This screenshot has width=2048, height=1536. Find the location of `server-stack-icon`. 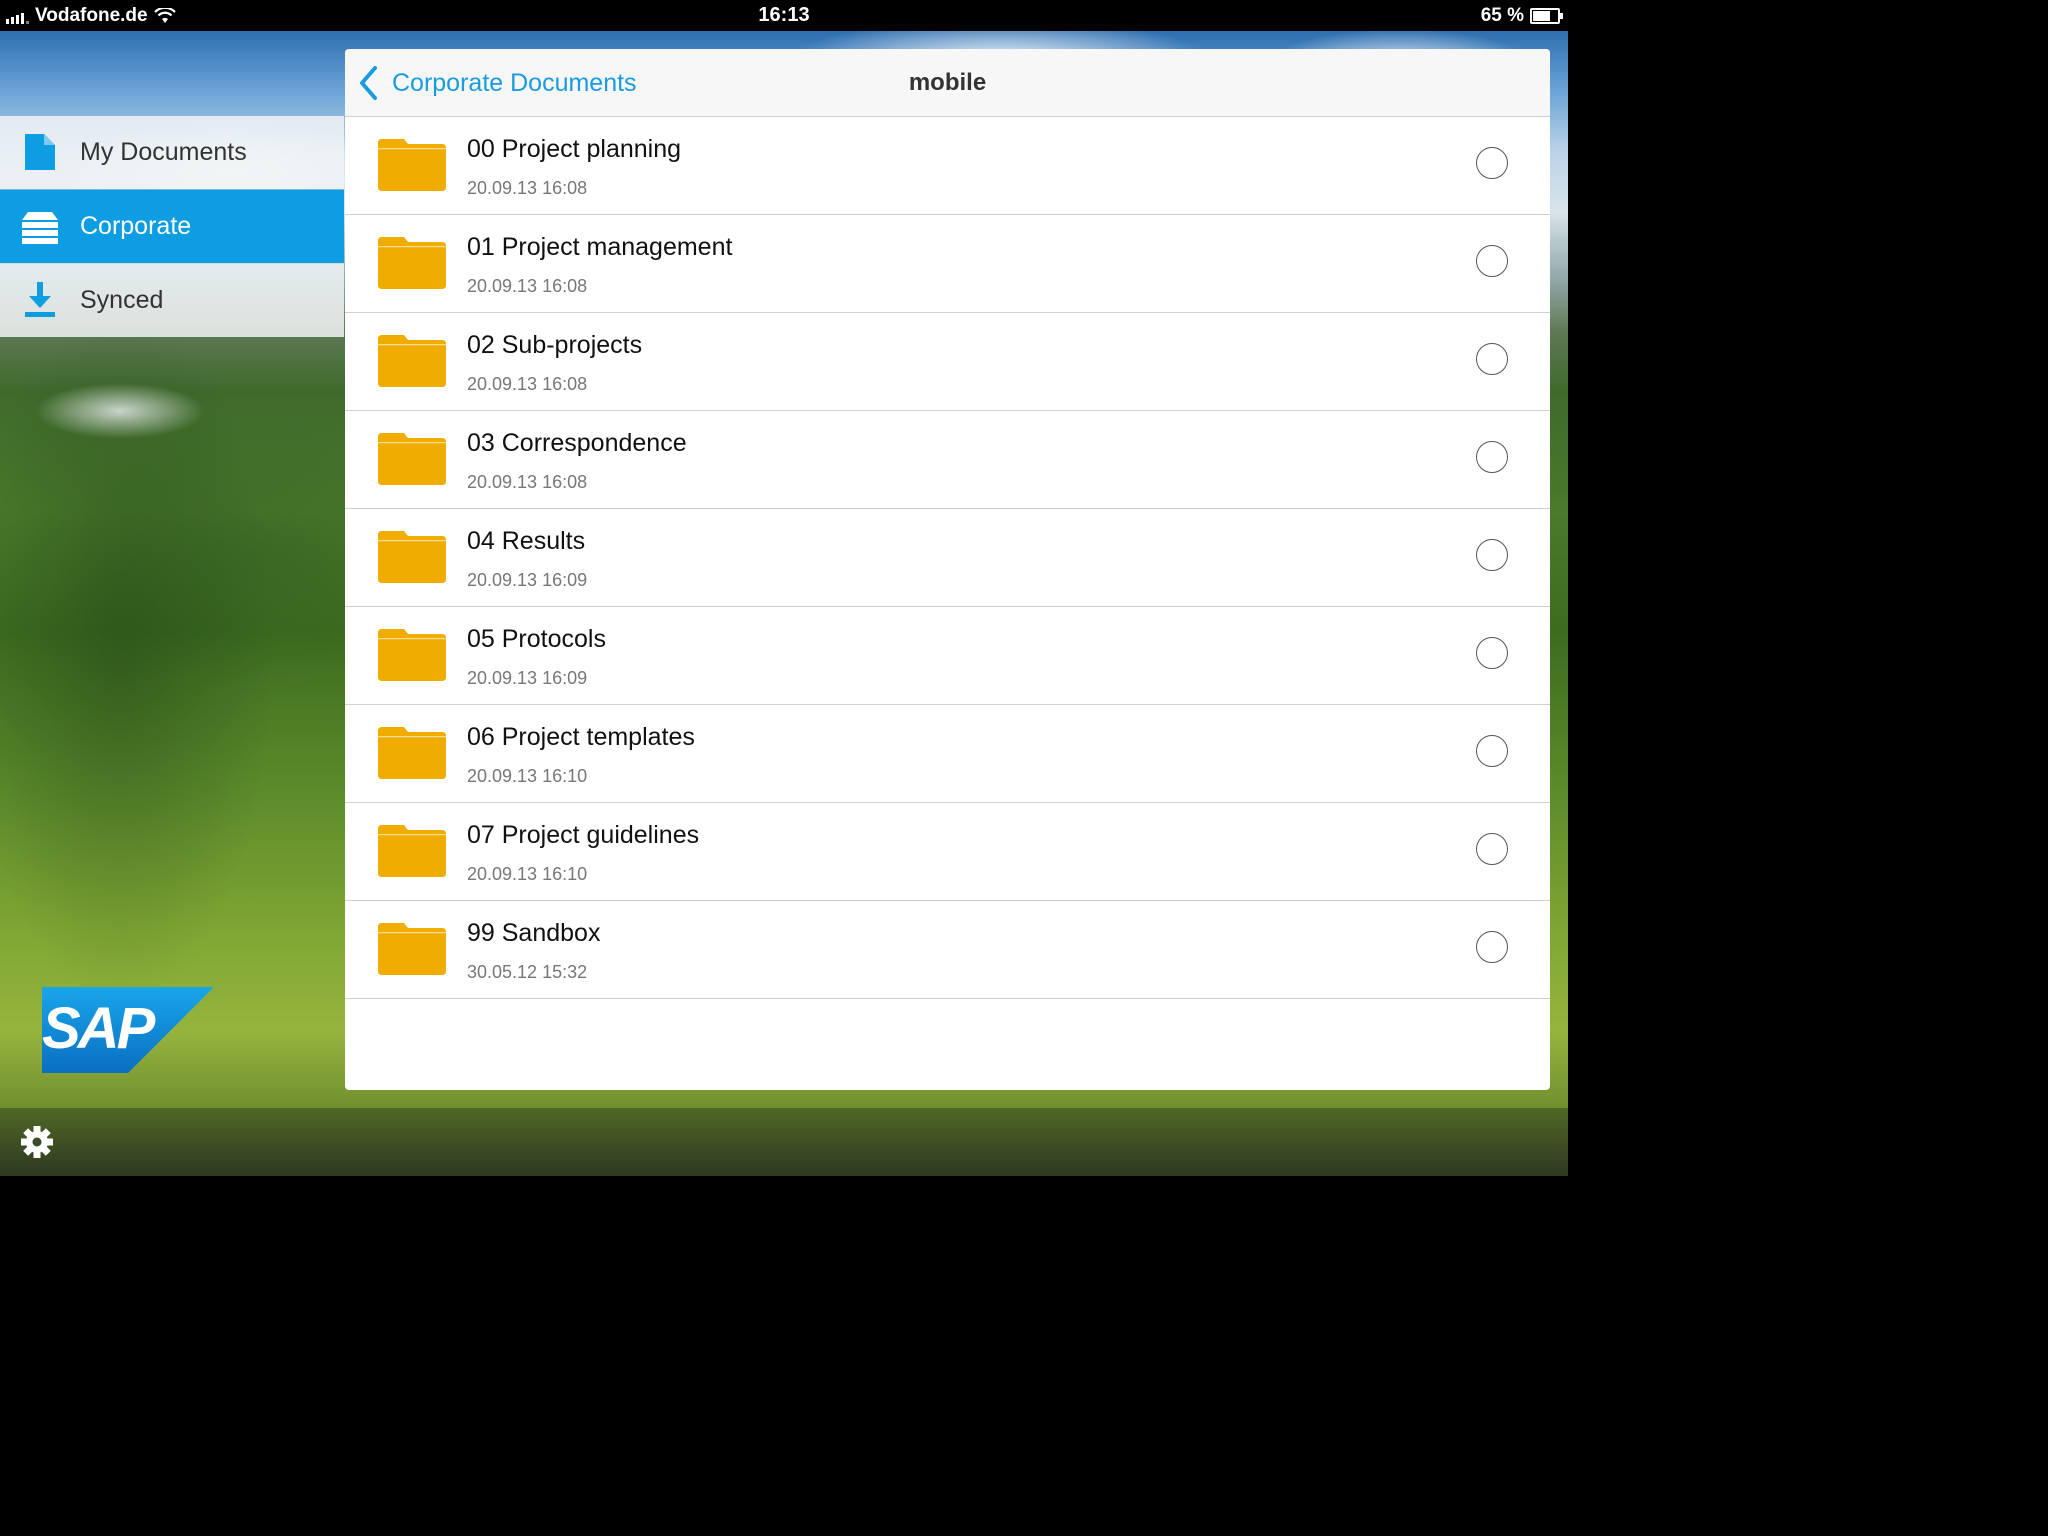

server-stack-icon is located at coordinates (40, 228).